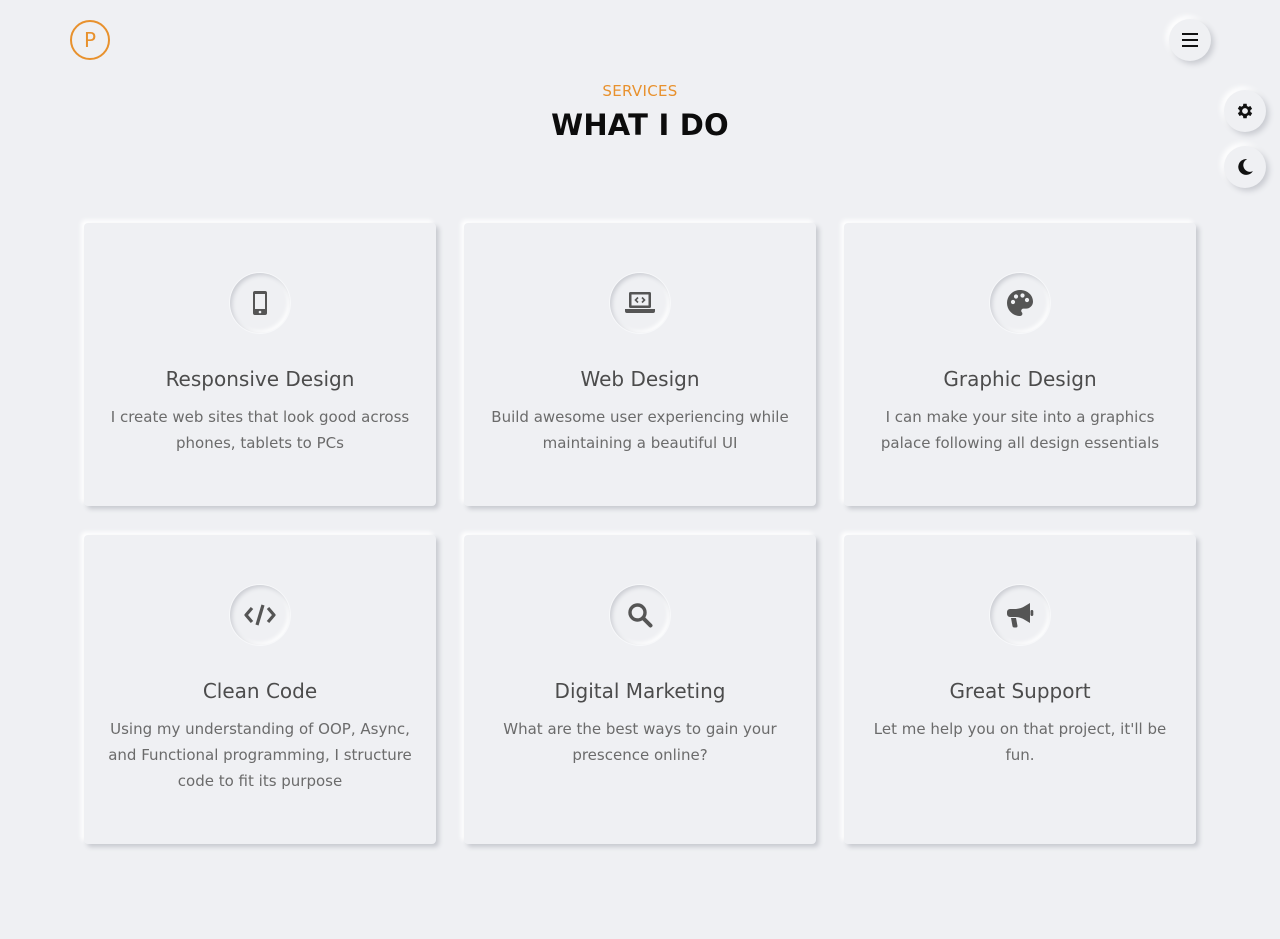 Image resolution: width=1280 pixels, height=939 pixels. I want to click on search-icon, so click(640, 615).